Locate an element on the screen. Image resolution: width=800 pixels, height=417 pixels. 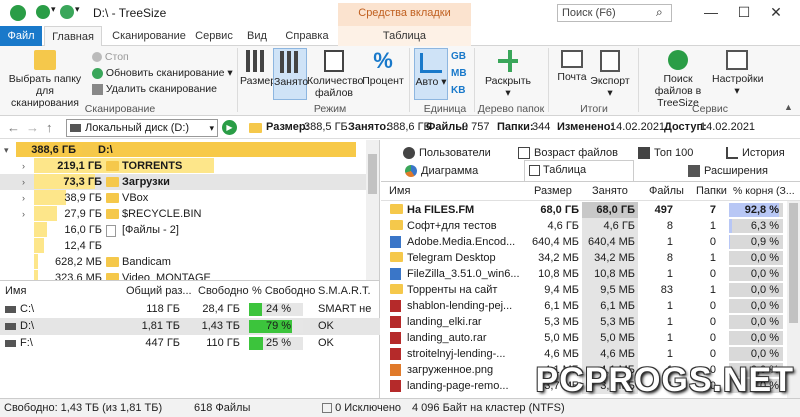
files-value: 9 757 is located at coordinates (476, 127).